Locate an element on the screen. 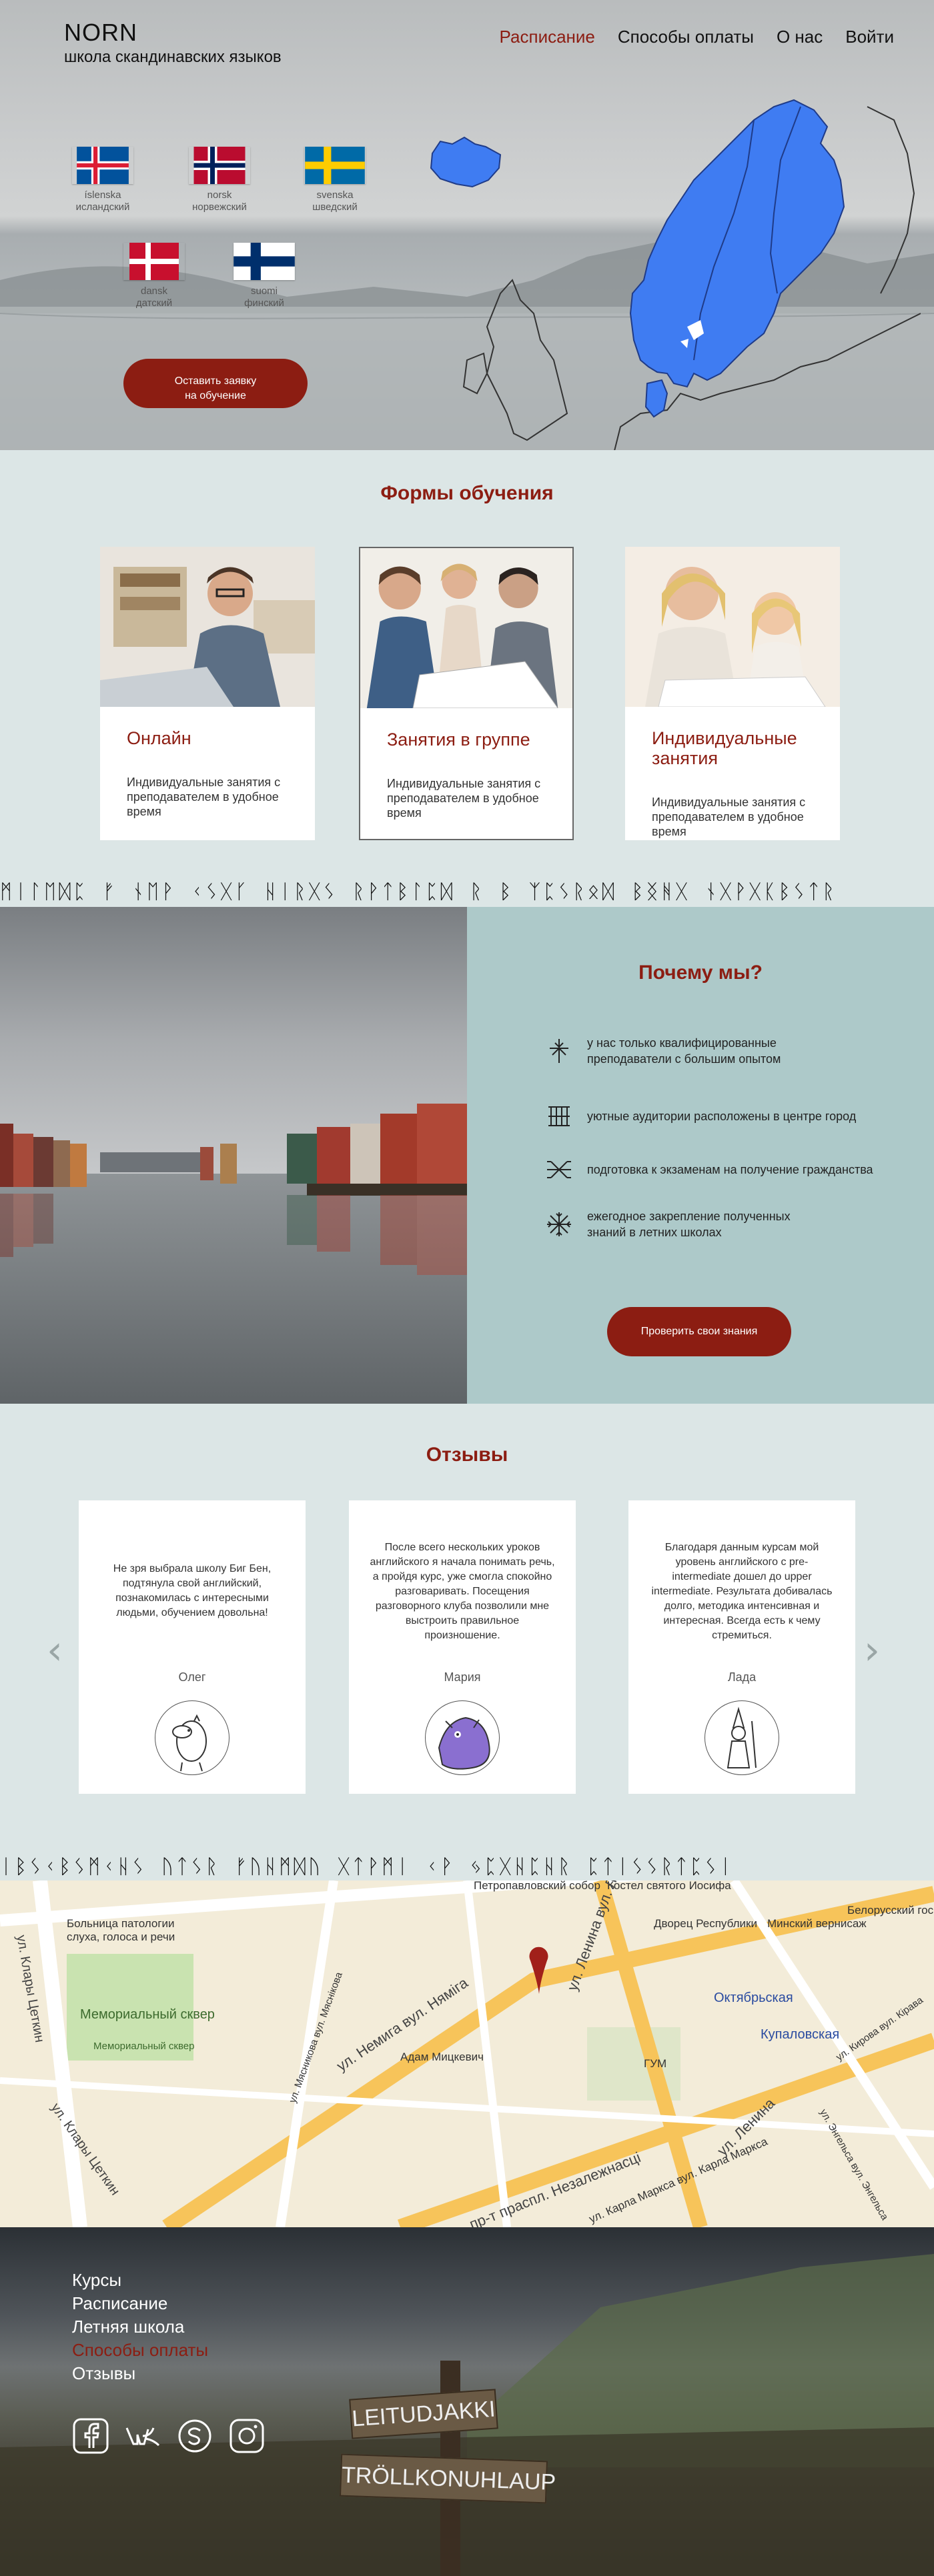  nav-login: Войти is located at coordinates (869, 37).